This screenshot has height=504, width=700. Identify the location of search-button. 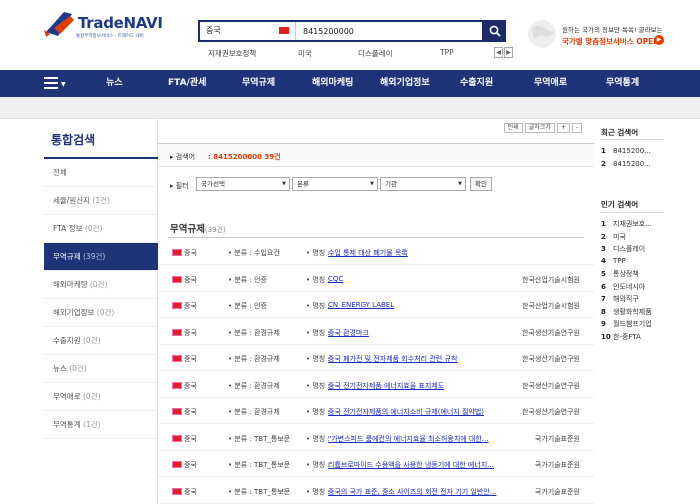
(495, 31).